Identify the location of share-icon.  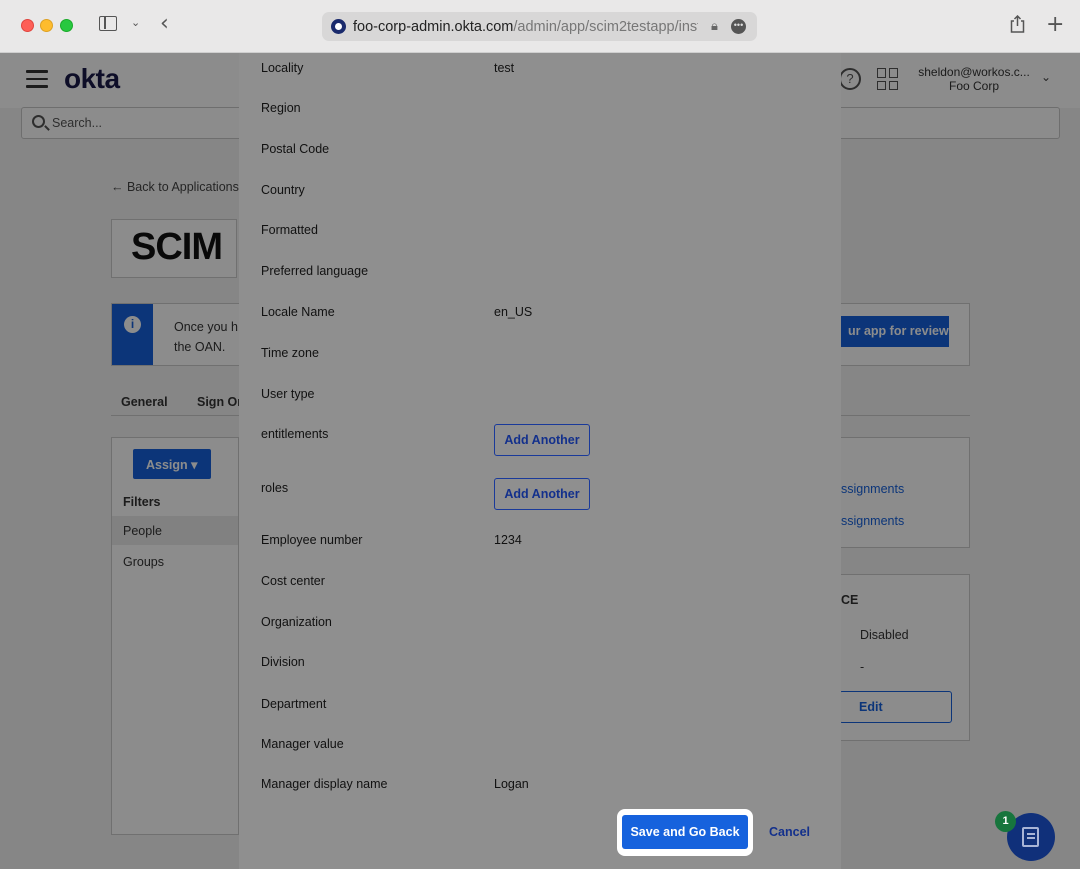
(1017, 23).